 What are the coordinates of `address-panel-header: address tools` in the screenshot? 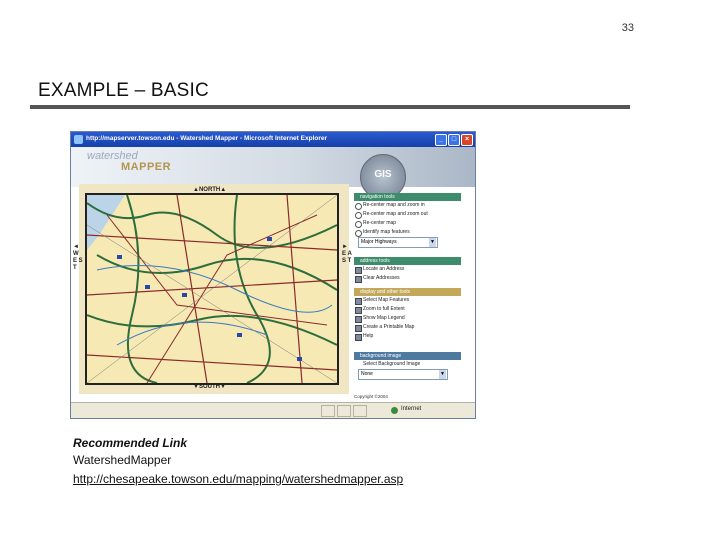 It's located at (407, 261).